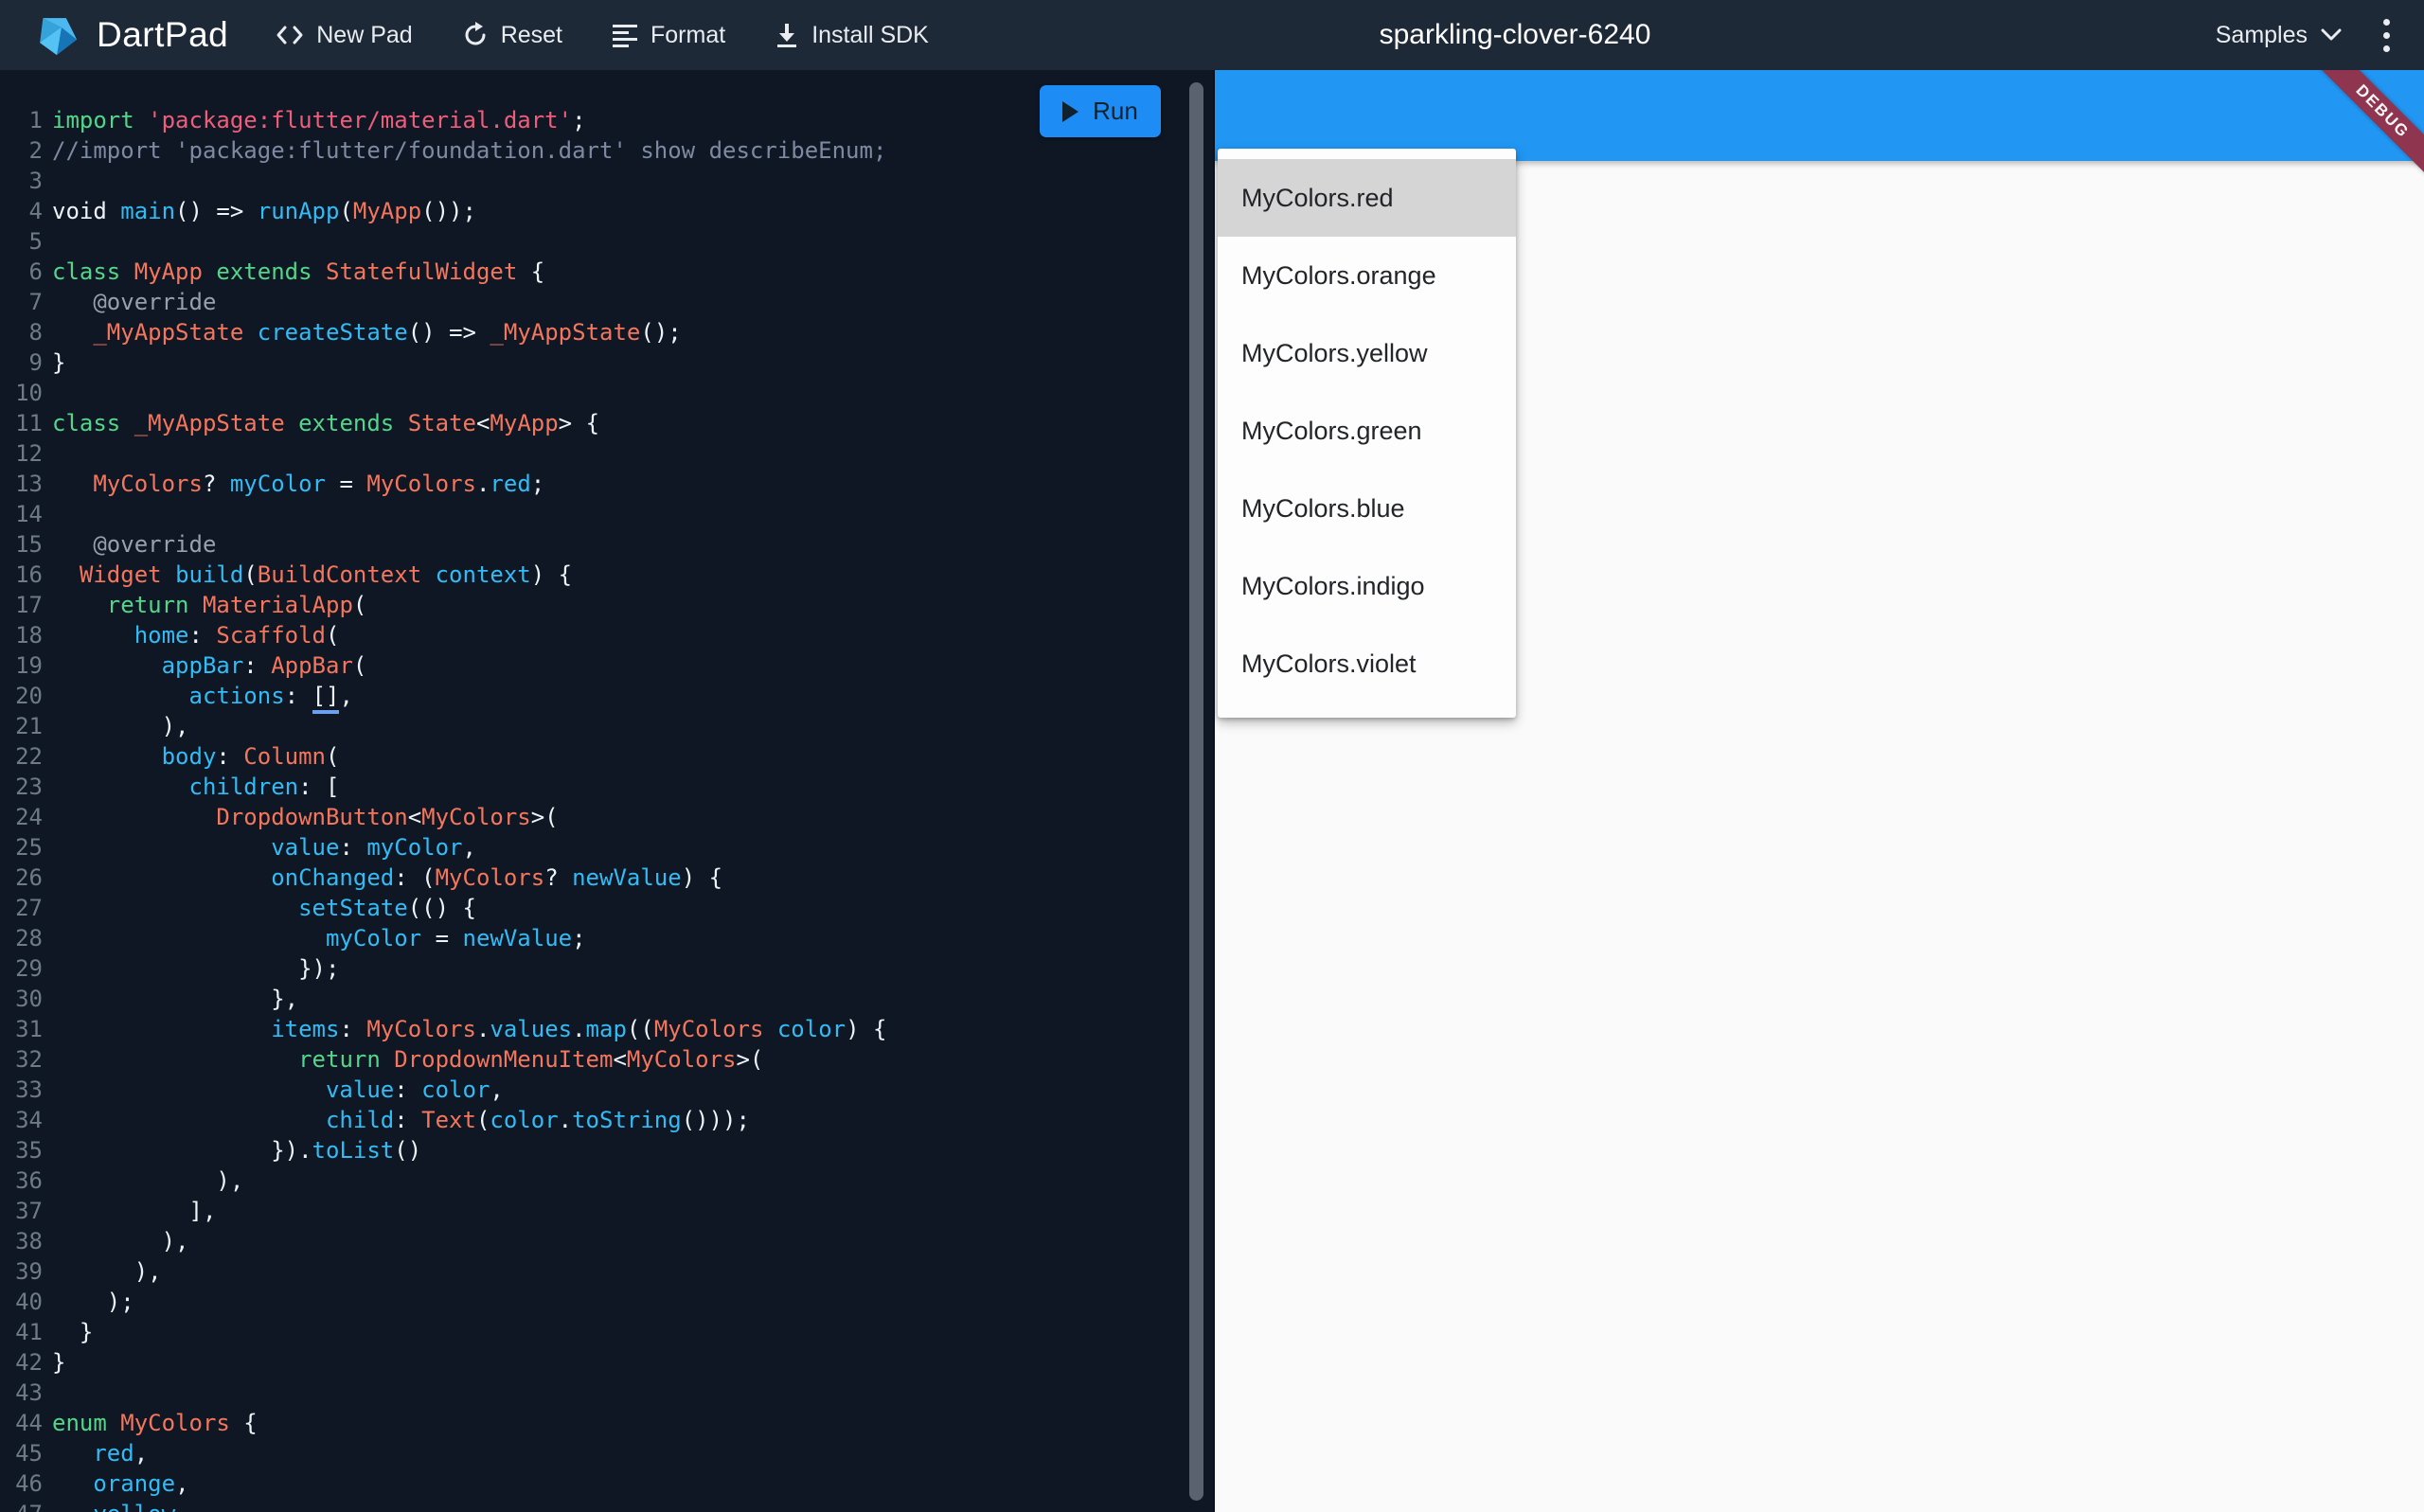 The height and width of the screenshot is (1512, 2424). I want to click on reset-button: Reset, so click(512, 35).